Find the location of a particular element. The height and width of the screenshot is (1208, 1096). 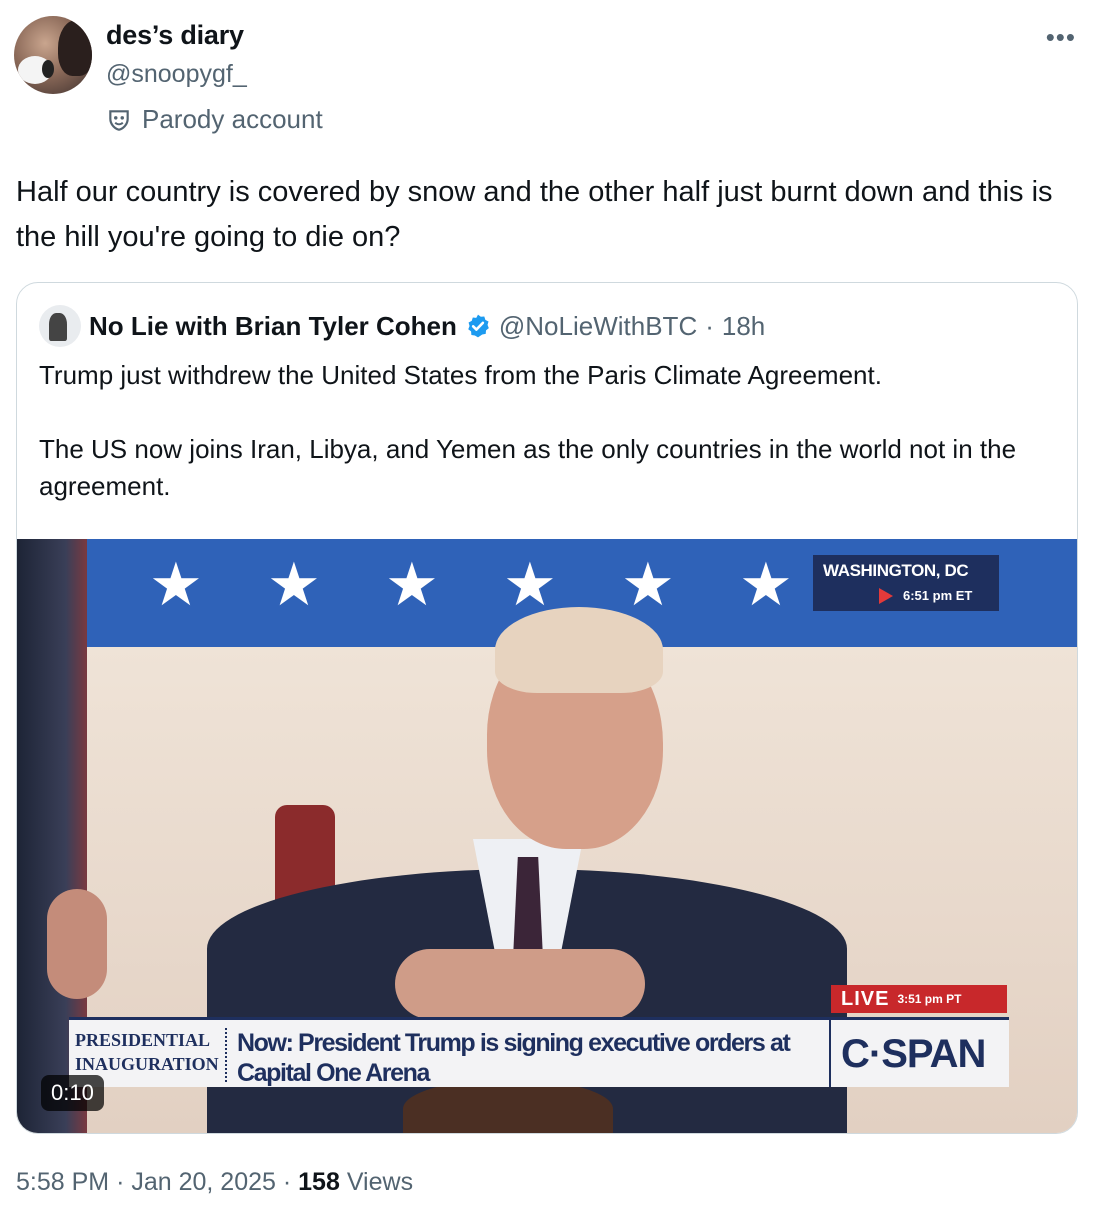

live-label: LIVE is located at coordinates (865, 998).